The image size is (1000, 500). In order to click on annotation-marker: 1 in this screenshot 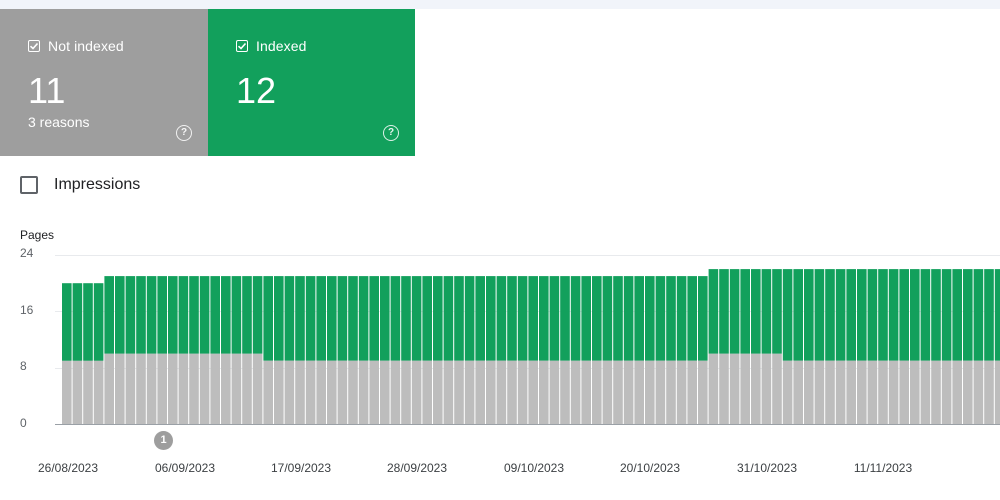, I will do `click(163, 440)`.